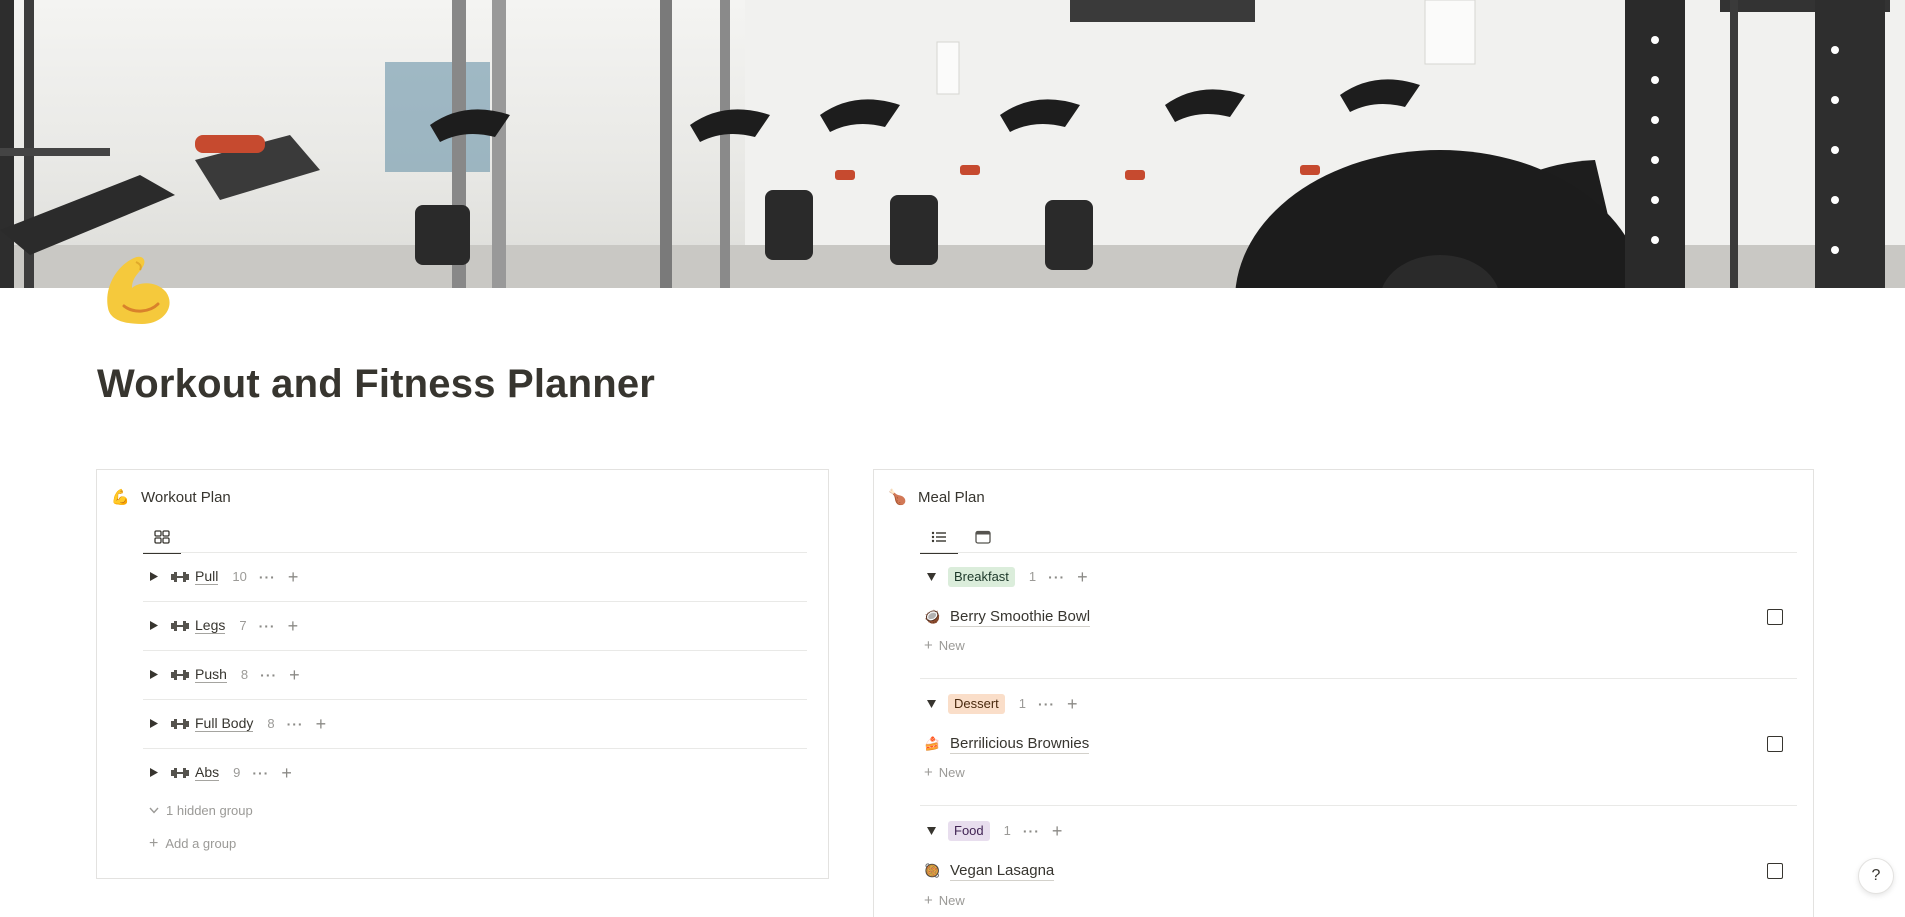 This screenshot has height=917, width=1905. Describe the element at coordinates (211, 674) in the screenshot. I see `group-name: Push` at that location.